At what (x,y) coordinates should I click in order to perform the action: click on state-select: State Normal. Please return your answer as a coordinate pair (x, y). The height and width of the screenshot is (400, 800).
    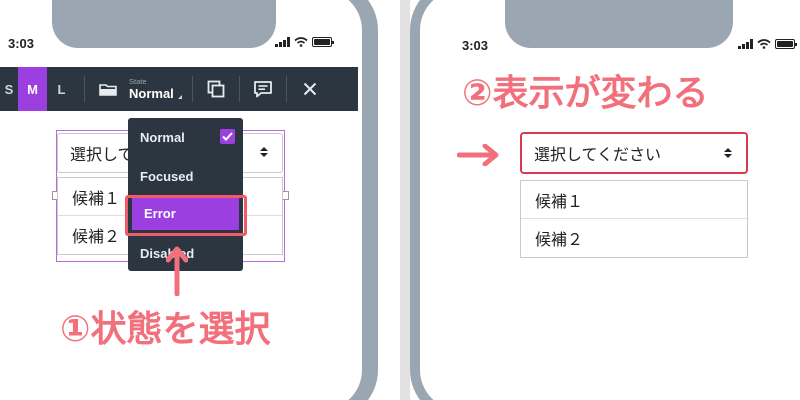
    Looking at the image, I should click on (155, 89).